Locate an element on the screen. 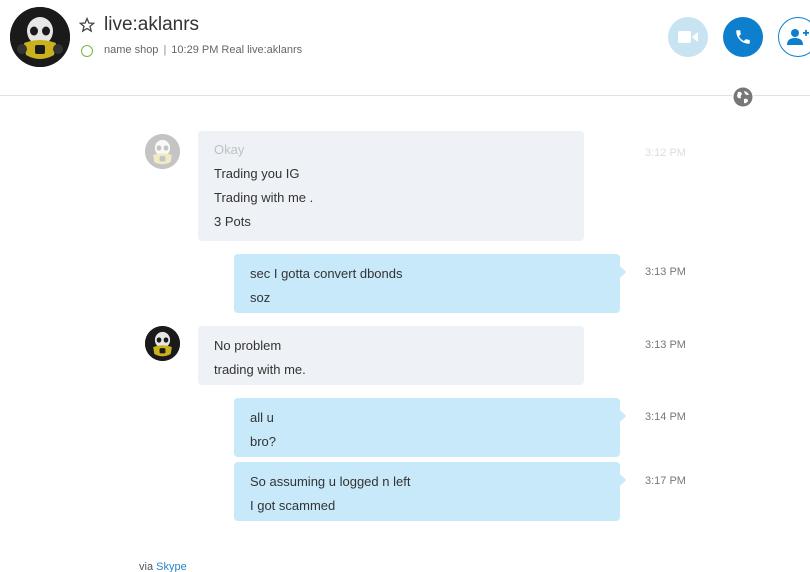  globe-icon is located at coordinates (743, 97).